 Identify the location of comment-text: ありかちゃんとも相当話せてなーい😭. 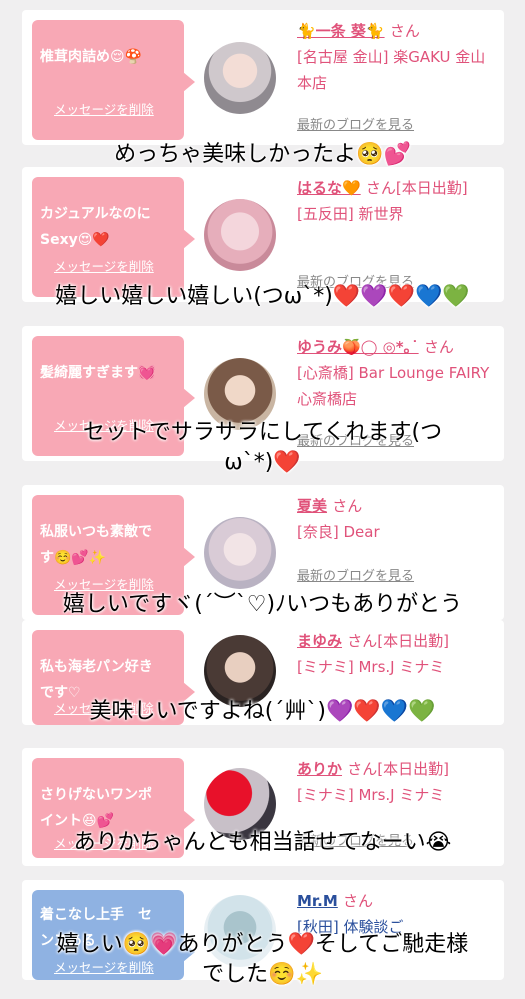
(262, 842).